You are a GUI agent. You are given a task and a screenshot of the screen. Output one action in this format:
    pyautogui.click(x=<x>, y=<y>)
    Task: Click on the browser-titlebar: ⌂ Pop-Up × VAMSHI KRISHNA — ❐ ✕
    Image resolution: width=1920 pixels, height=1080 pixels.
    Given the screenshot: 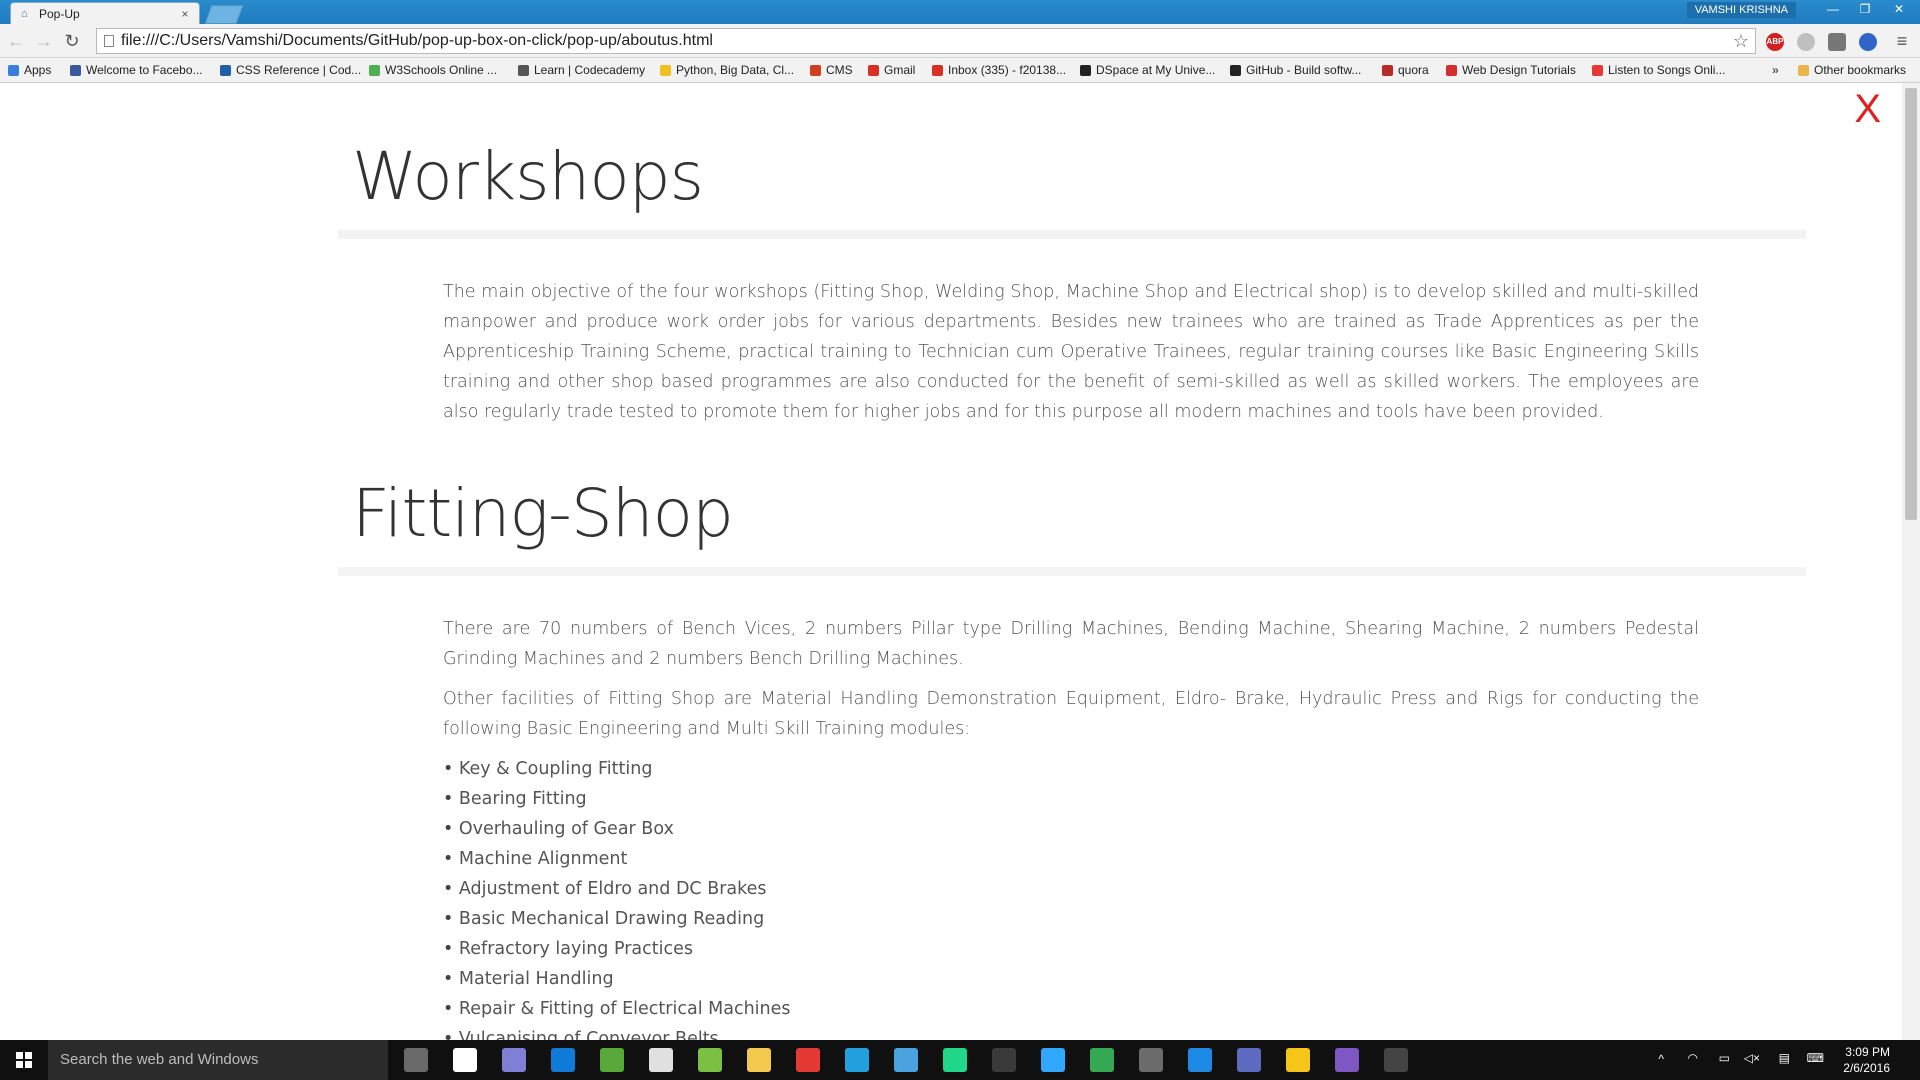 What is the action you would take?
    pyautogui.click(x=960, y=12)
    